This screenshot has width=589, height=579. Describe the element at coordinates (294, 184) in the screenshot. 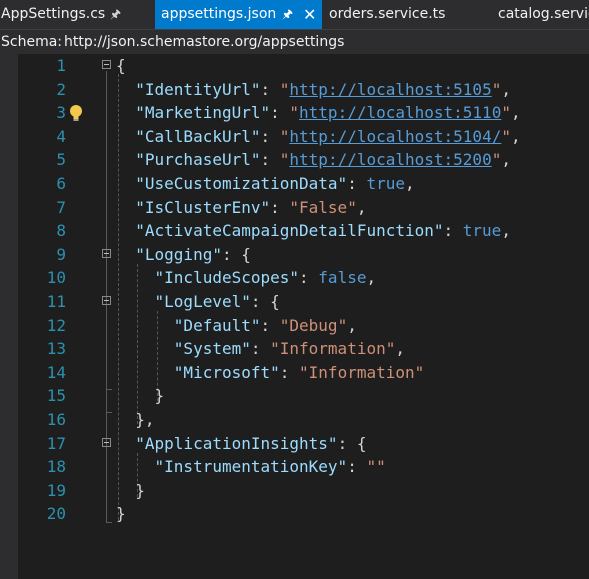

I see `code-line: 6 "UseCustomizationData": true,` at that location.